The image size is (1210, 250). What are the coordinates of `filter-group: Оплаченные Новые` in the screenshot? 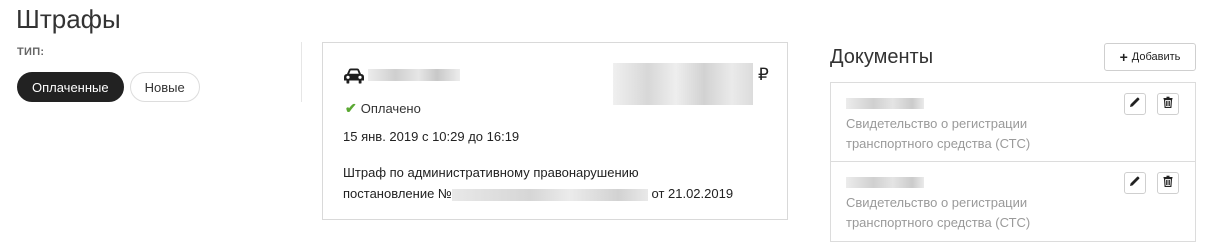 It's located at (108, 87).